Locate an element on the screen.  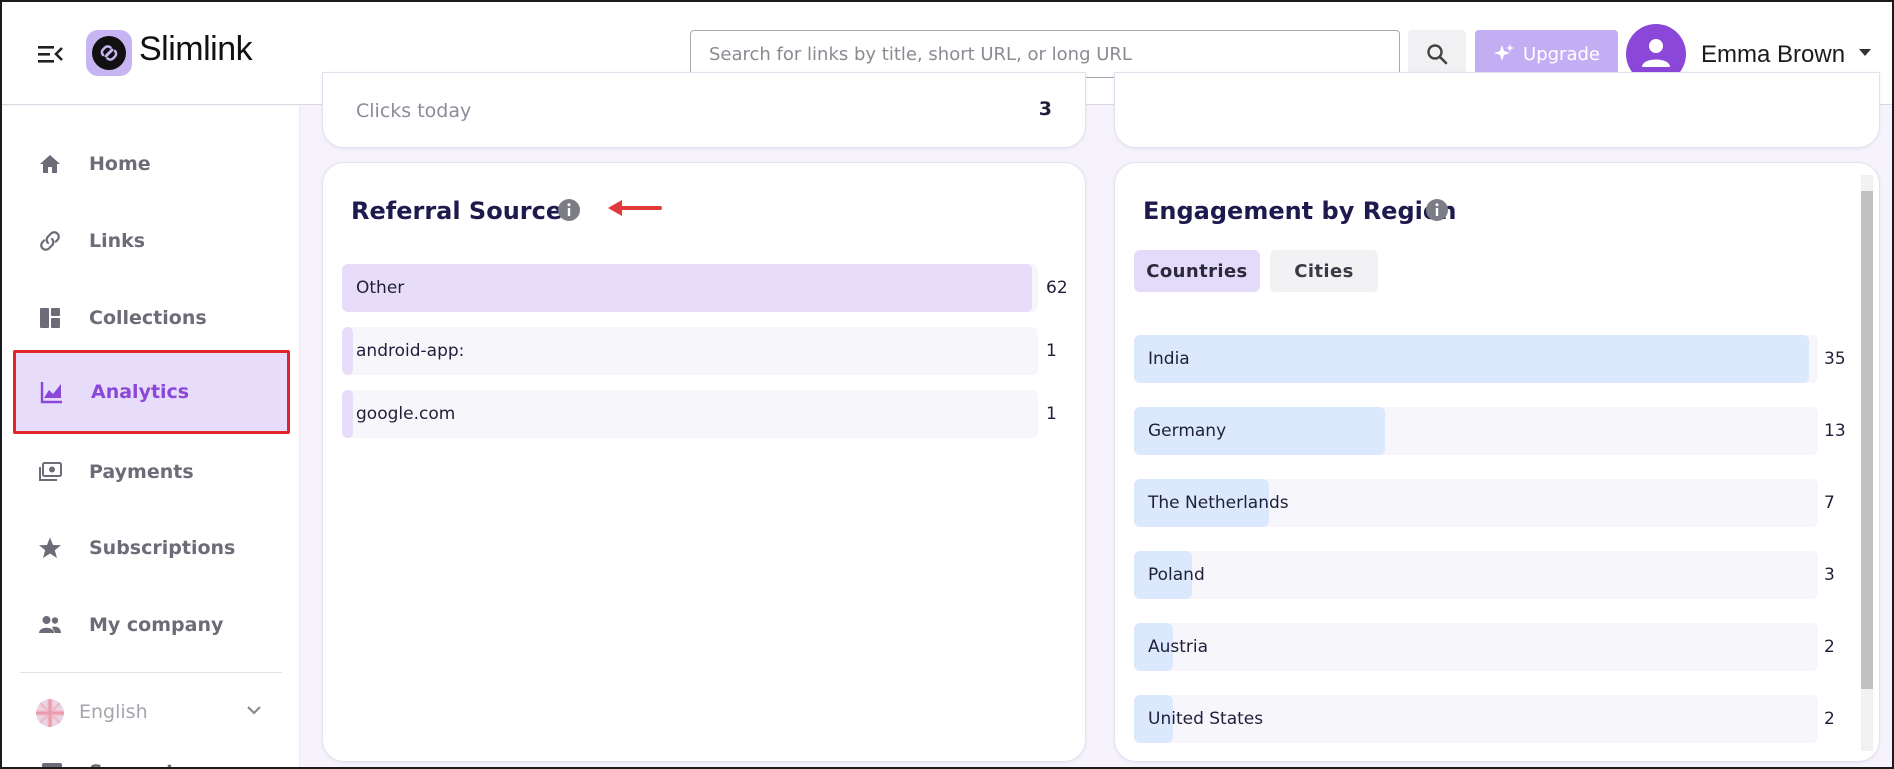
bar-label: United States is located at coordinates (1206, 719).